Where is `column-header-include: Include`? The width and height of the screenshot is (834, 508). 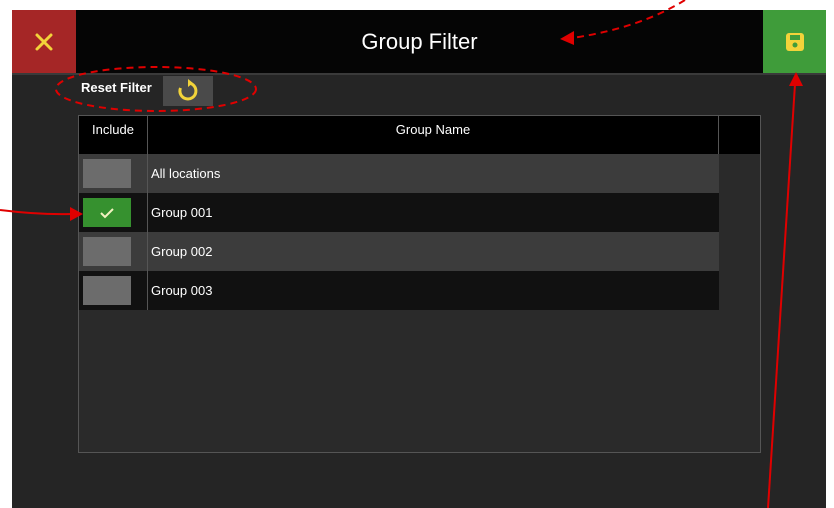 column-header-include: Include is located at coordinates (113, 135).